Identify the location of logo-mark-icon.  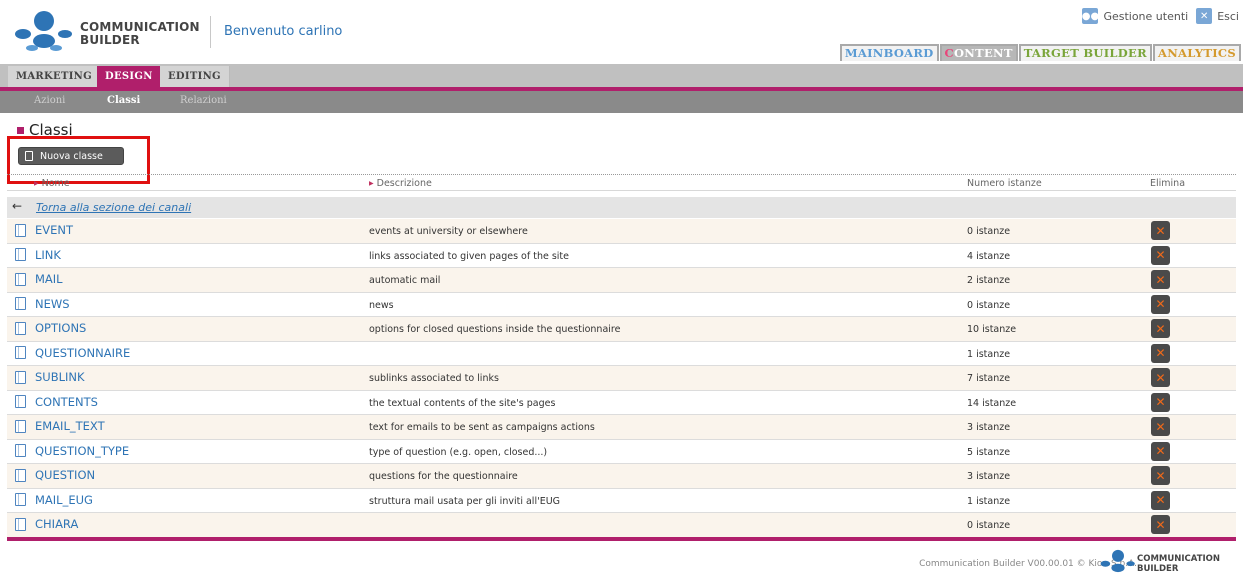
(43, 31).